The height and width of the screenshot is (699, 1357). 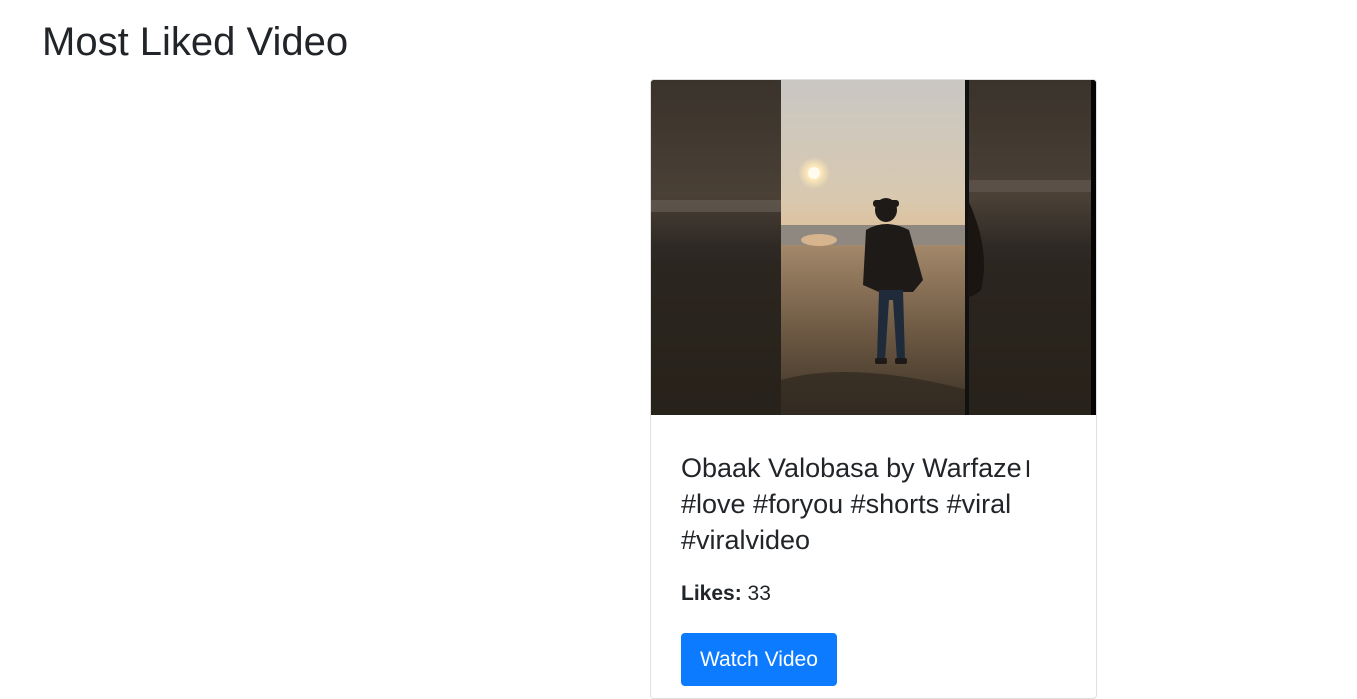 What do you see at coordinates (759, 660) in the screenshot?
I see `watch-video-button: Watch Video` at bounding box center [759, 660].